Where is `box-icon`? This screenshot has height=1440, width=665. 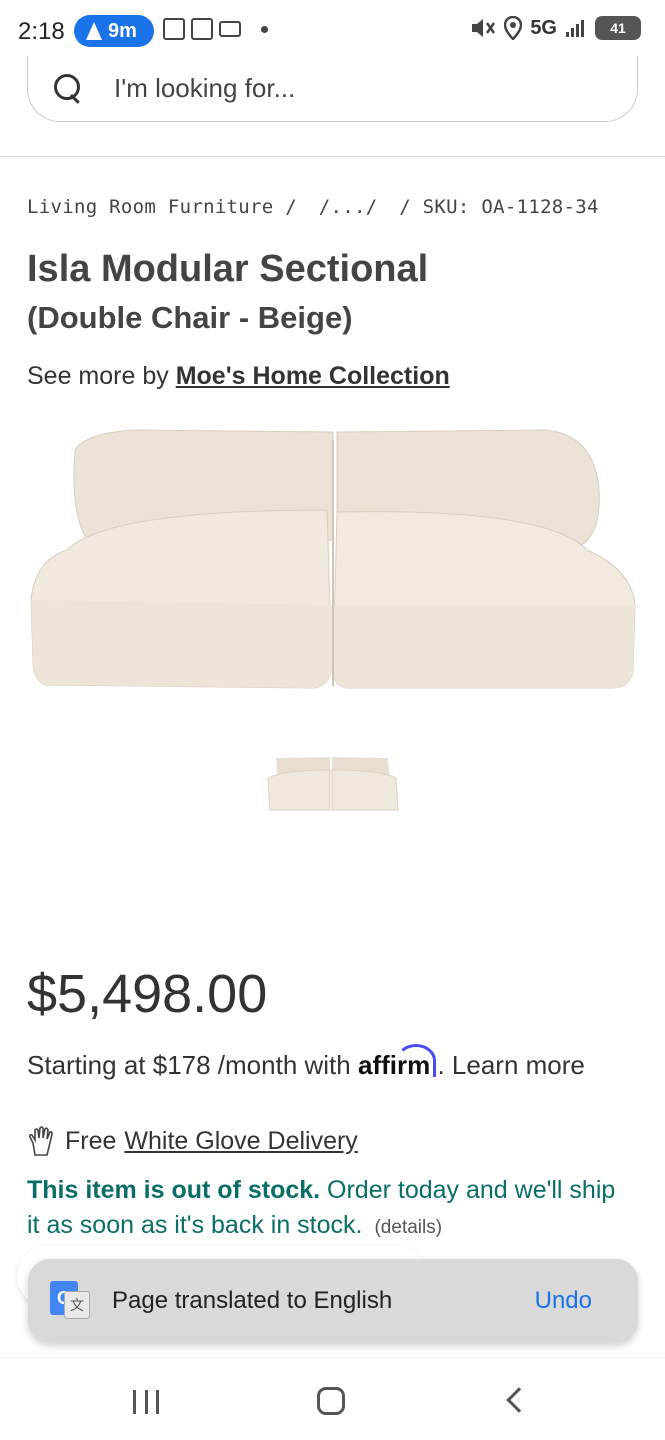
box-icon is located at coordinates (202, 29).